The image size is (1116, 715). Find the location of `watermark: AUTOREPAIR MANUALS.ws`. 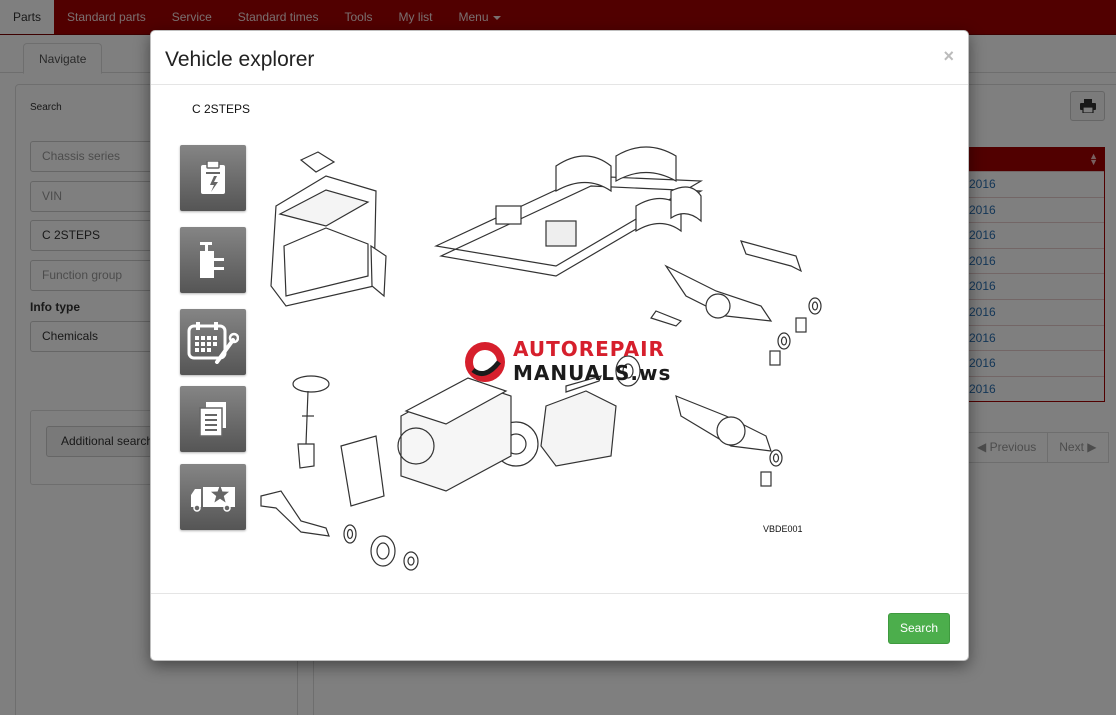

watermark: AUTOREPAIR MANUALS.ws is located at coordinates (568, 362).